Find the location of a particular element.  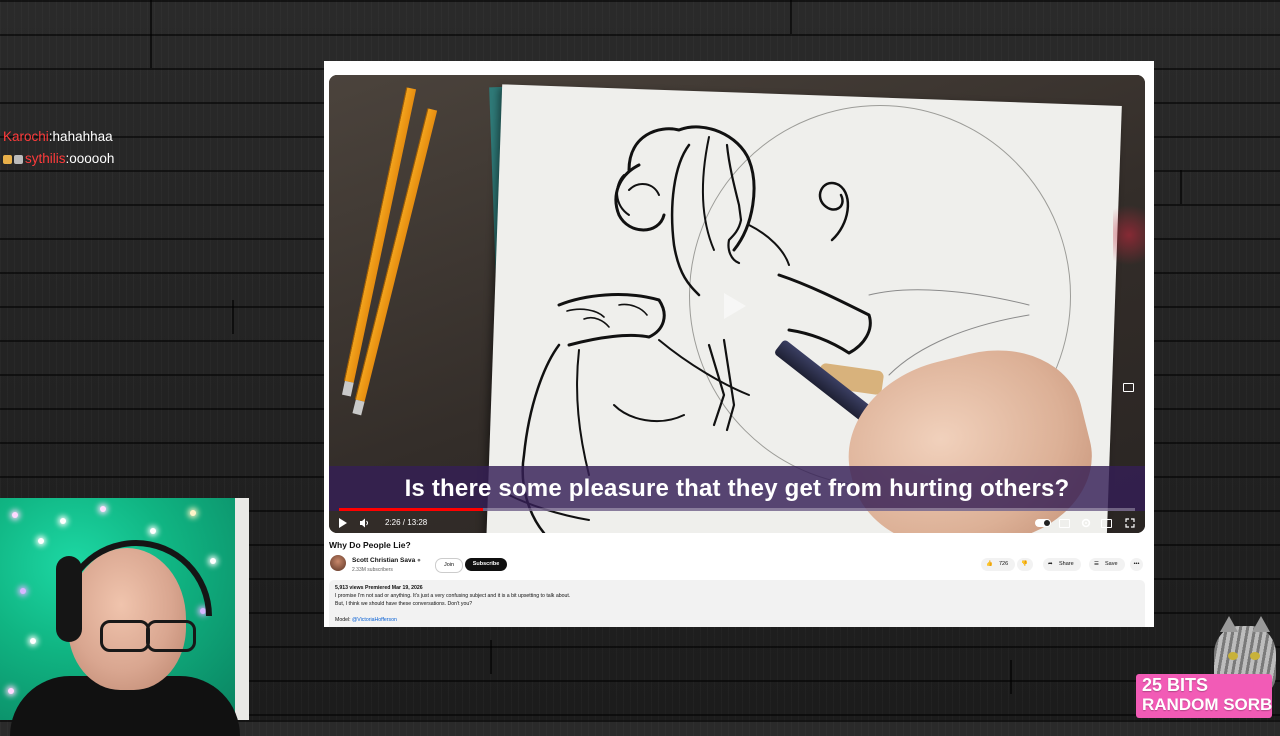

save-button: ☰ Save is located at coordinates (1107, 564).